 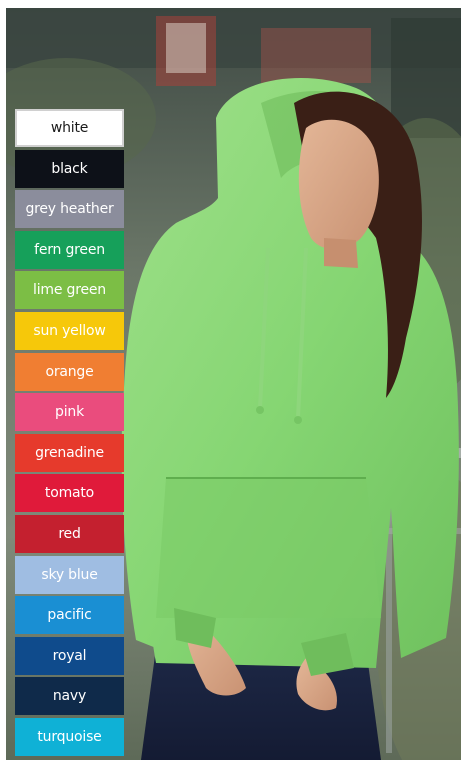 I want to click on swatch-label: navy, so click(x=69, y=696).